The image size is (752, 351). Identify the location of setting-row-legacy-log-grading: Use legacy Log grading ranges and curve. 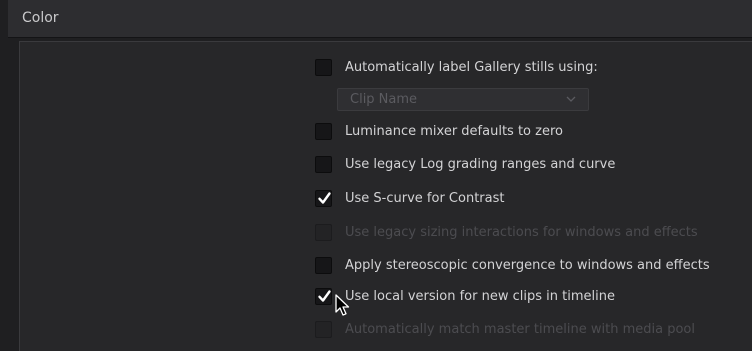
(465, 164).